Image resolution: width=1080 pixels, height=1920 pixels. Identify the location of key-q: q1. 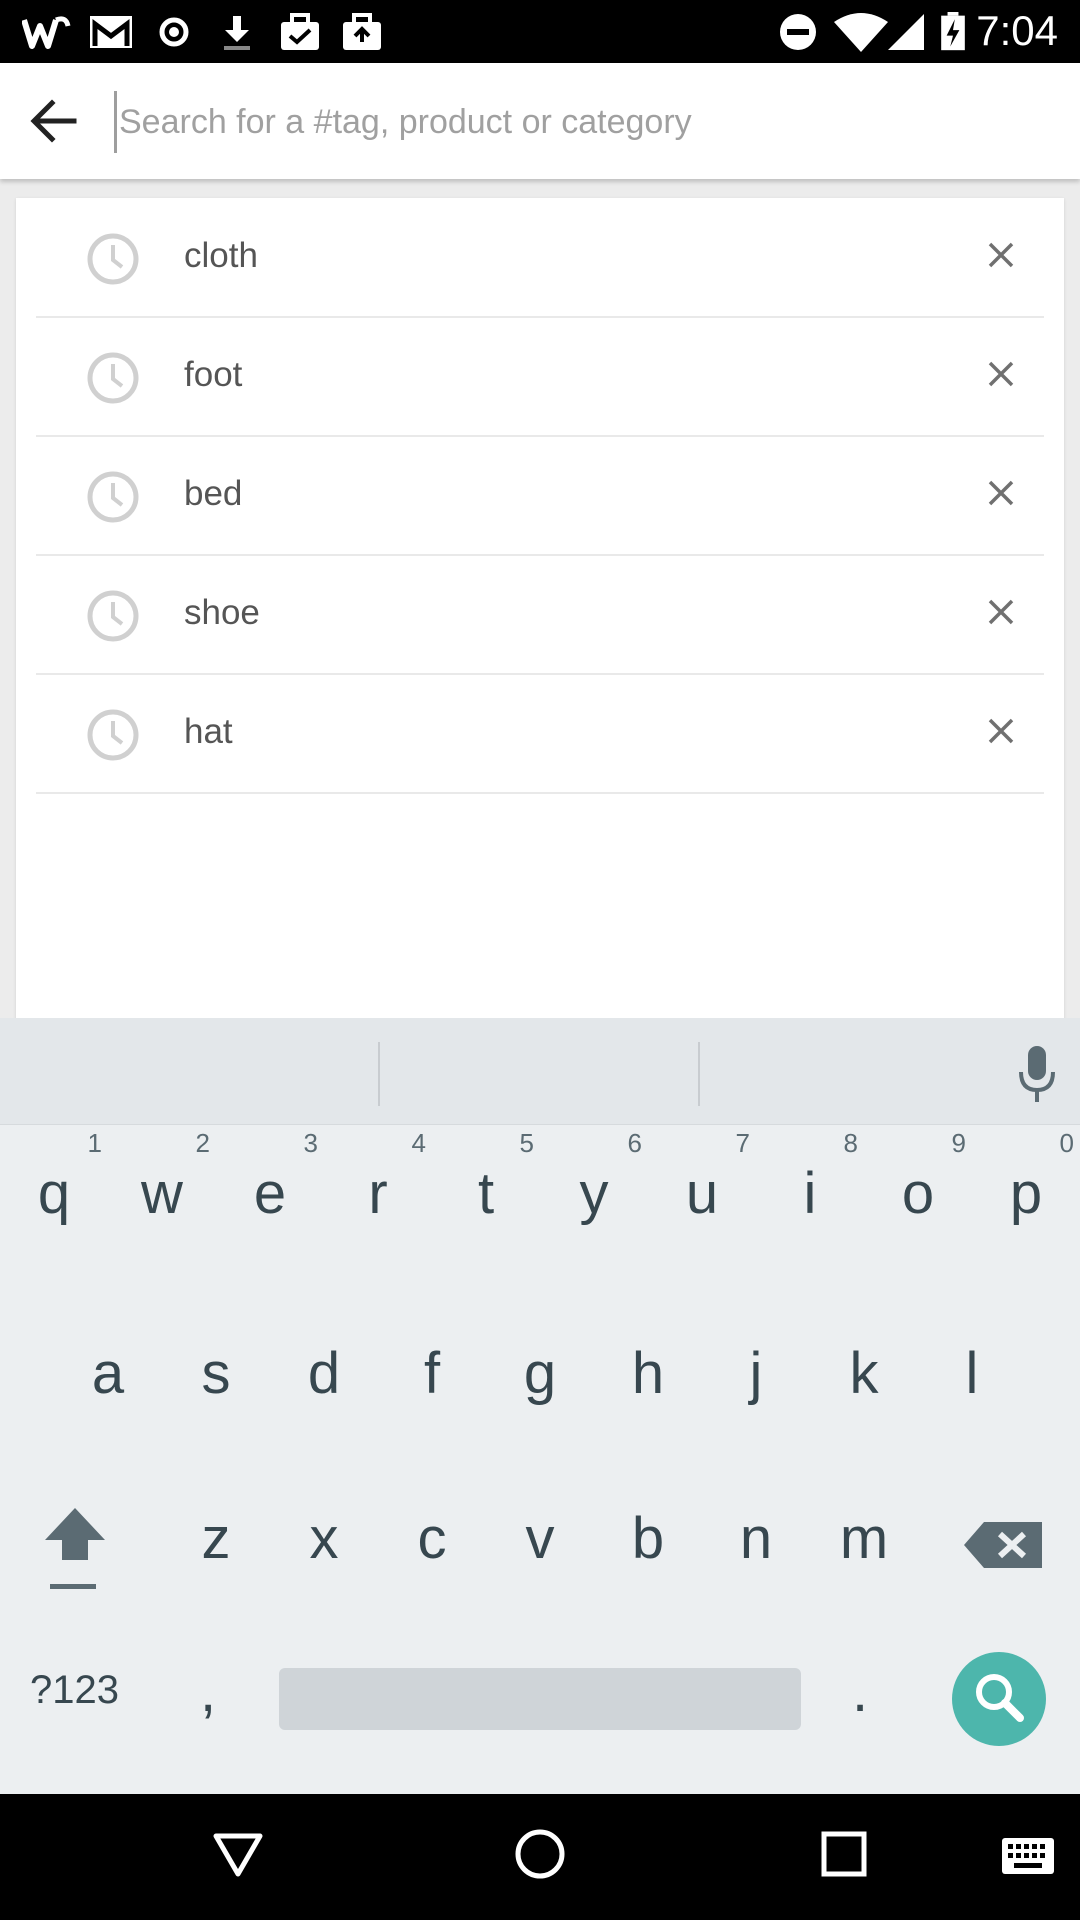
(54, 1188).